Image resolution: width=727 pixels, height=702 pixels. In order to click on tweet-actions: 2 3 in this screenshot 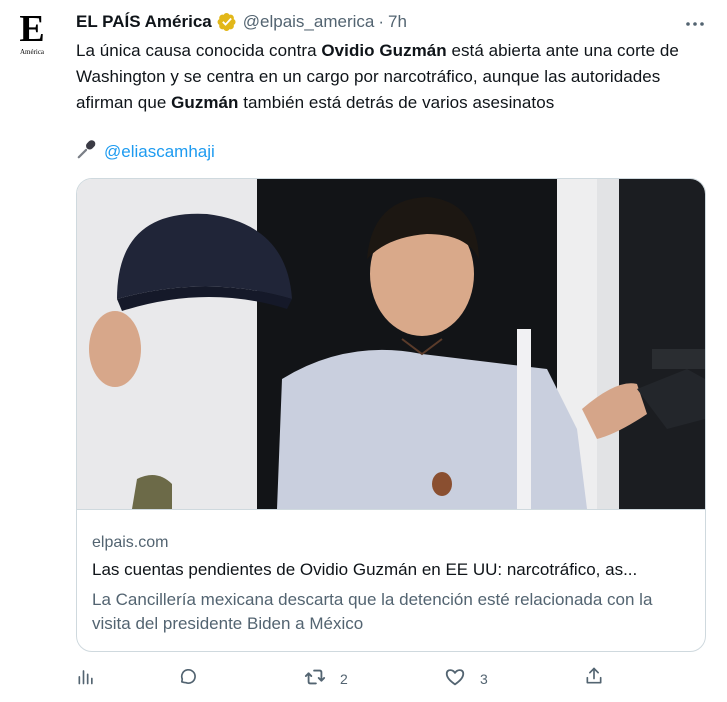, I will do `click(356, 679)`.